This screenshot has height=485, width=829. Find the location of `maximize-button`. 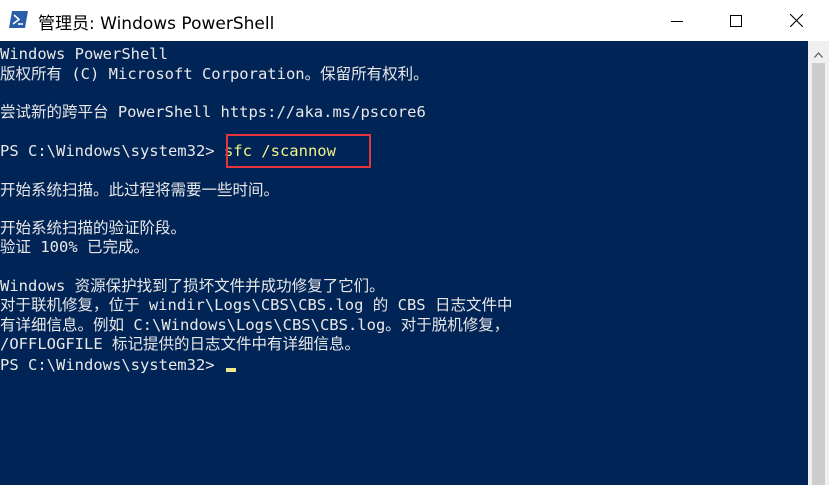

maximize-button is located at coordinates (736, 20).